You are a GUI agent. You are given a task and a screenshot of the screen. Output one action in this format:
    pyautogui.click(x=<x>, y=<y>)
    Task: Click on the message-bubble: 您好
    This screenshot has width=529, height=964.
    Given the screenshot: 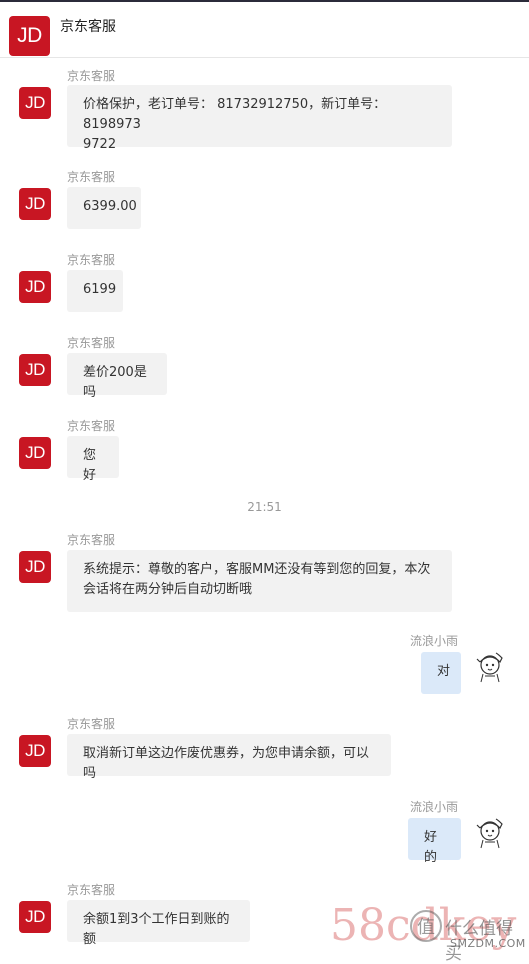 What is the action you would take?
    pyautogui.click(x=93, y=459)
    